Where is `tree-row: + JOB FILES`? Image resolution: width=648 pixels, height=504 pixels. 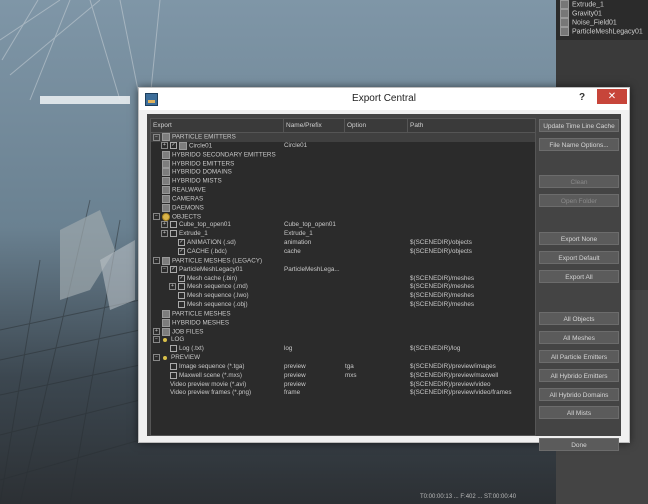
tree-row: + JOB FILES is located at coordinates (343, 332).